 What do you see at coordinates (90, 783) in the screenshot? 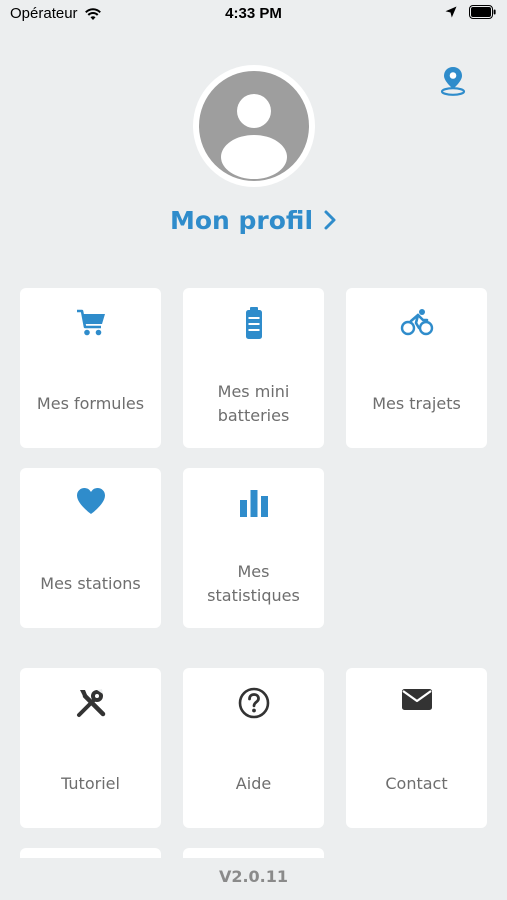
I see `tile-label: Tutoriel` at bounding box center [90, 783].